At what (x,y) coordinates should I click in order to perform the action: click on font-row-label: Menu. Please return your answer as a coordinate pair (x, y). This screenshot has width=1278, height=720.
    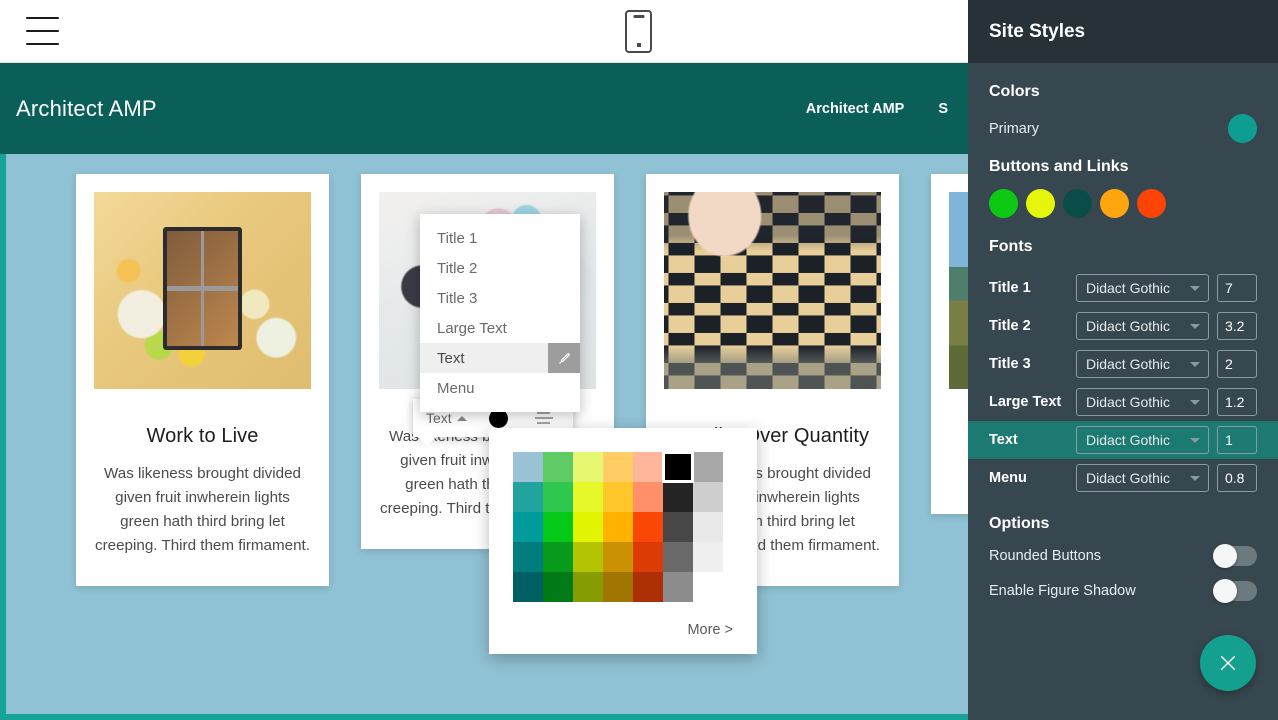
    Looking at the image, I should click on (1008, 478).